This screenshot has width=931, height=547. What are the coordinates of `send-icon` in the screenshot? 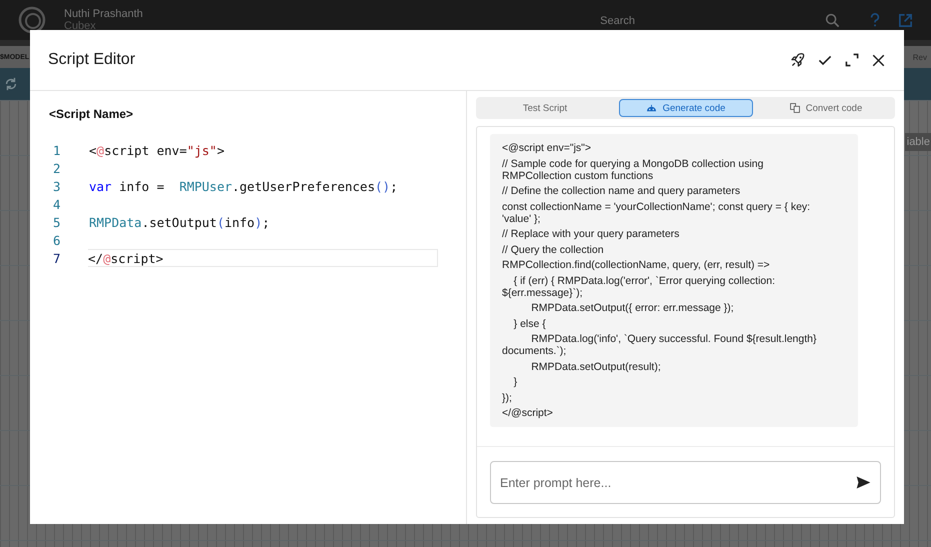 It's located at (863, 482).